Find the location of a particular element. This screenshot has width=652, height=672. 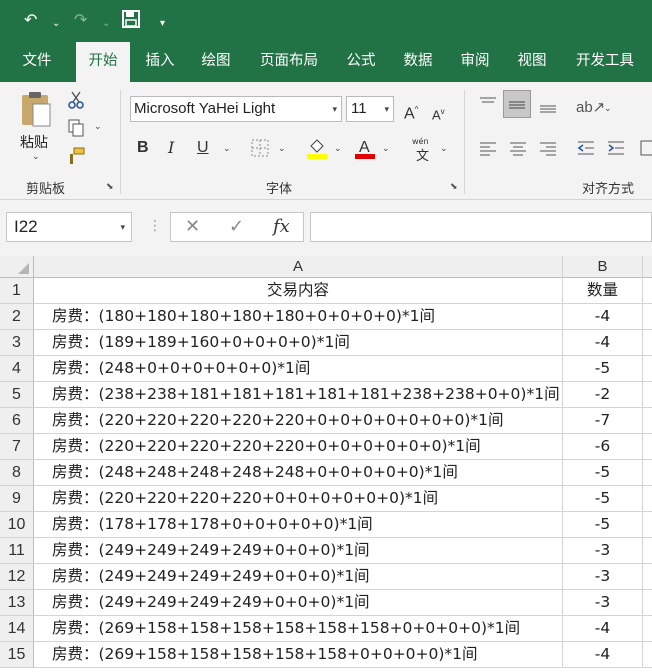

font-color-dropdown-icon: ⌄ is located at coordinates (386, 149).